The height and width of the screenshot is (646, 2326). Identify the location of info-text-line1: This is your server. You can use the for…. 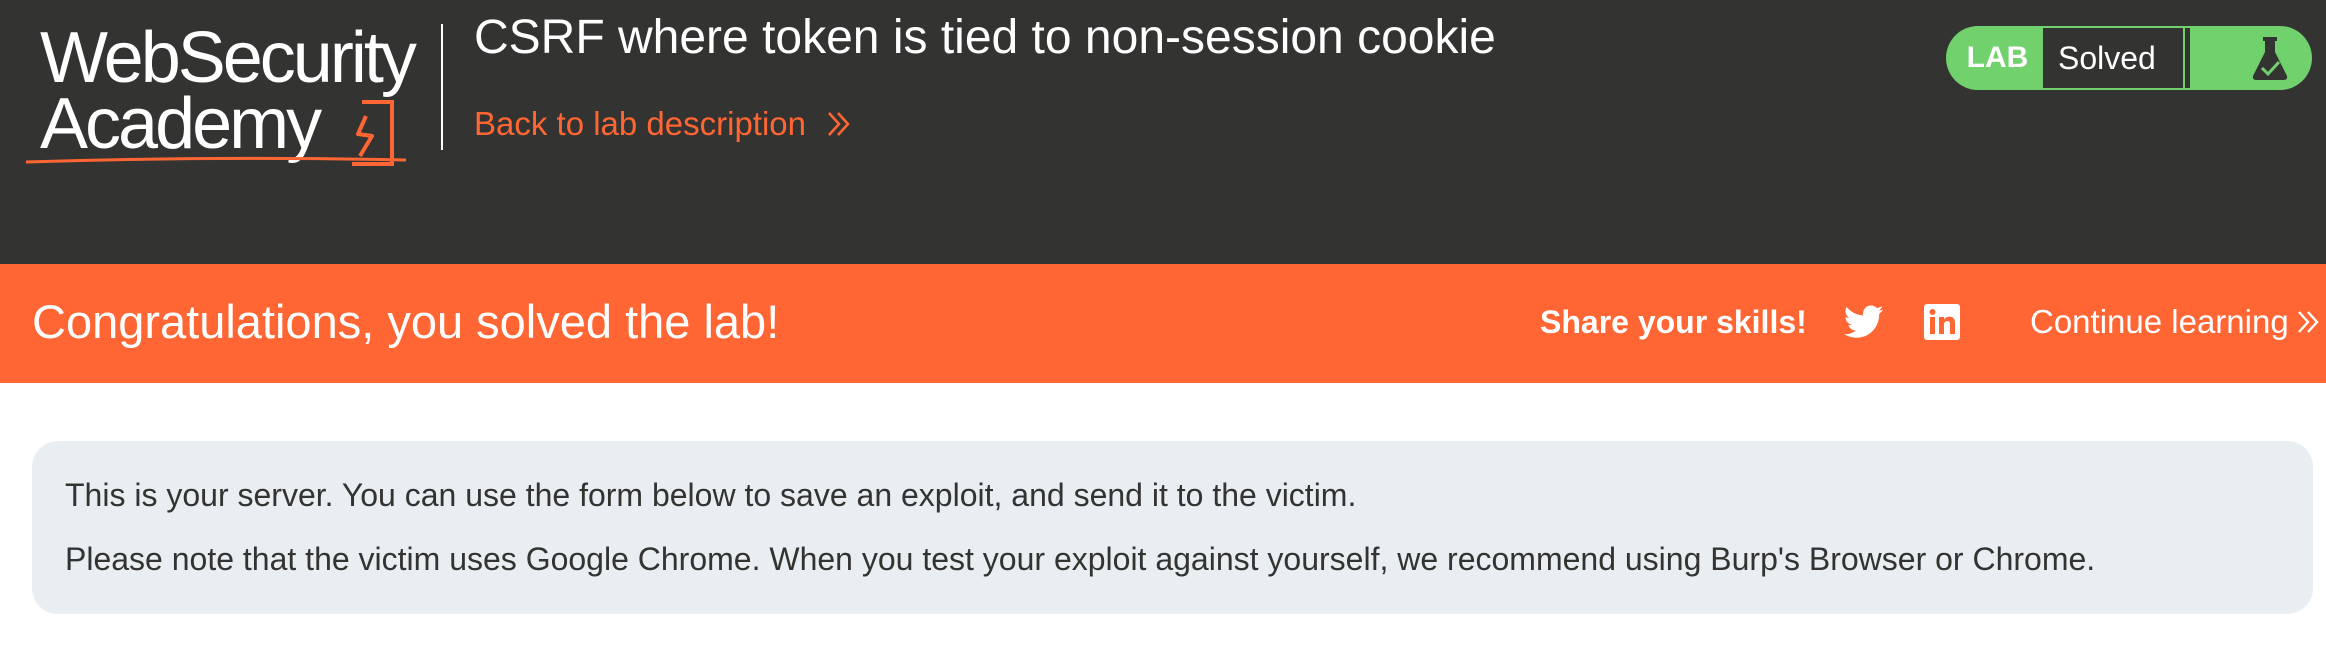
(711, 495).